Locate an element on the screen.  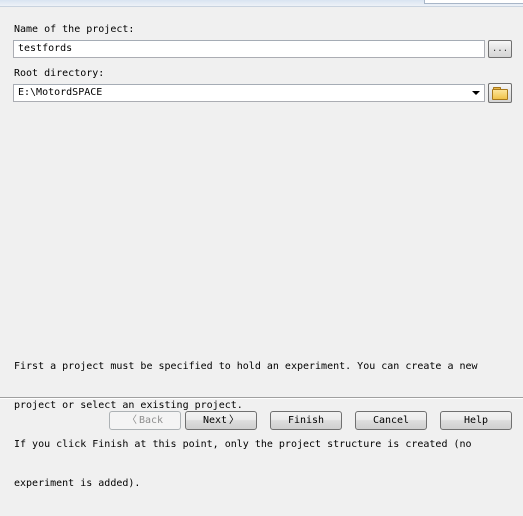
help-button: Help is located at coordinates (476, 420).